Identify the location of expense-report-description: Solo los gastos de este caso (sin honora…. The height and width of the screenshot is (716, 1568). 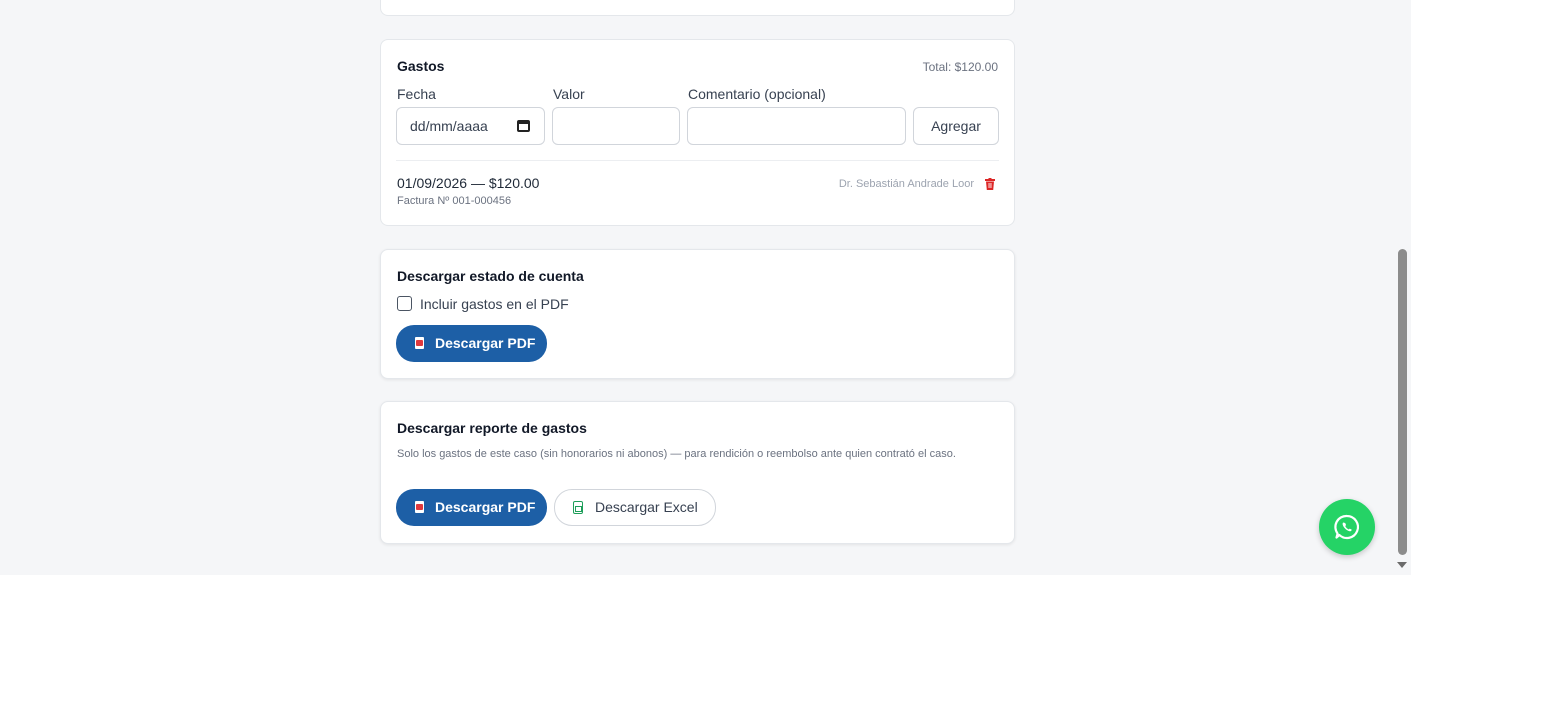
(676, 454).